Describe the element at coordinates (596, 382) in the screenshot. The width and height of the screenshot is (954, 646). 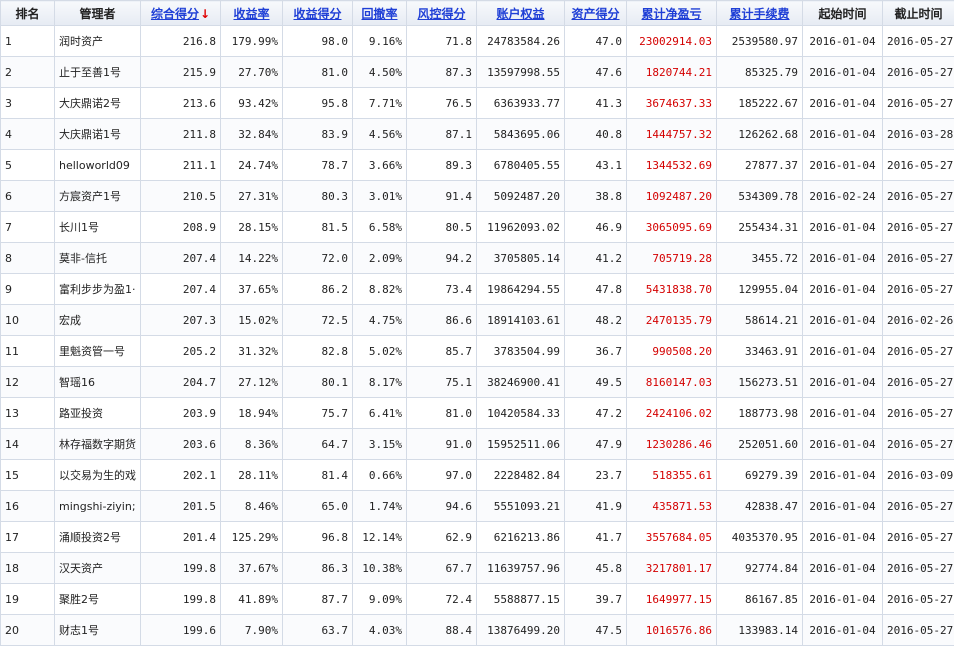
I see `asset-score-cell: 49.5` at that location.